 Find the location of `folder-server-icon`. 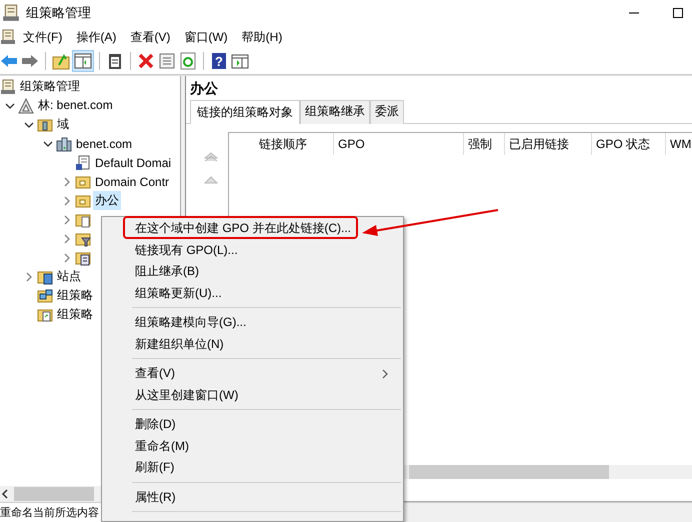

folder-server-icon is located at coordinates (45, 124).